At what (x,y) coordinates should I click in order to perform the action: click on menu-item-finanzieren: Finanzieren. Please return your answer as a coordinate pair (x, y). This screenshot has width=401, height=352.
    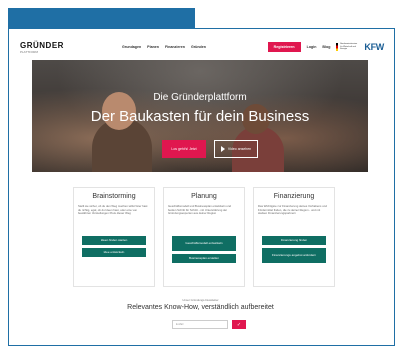
    Looking at the image, I should click on (175, 47).